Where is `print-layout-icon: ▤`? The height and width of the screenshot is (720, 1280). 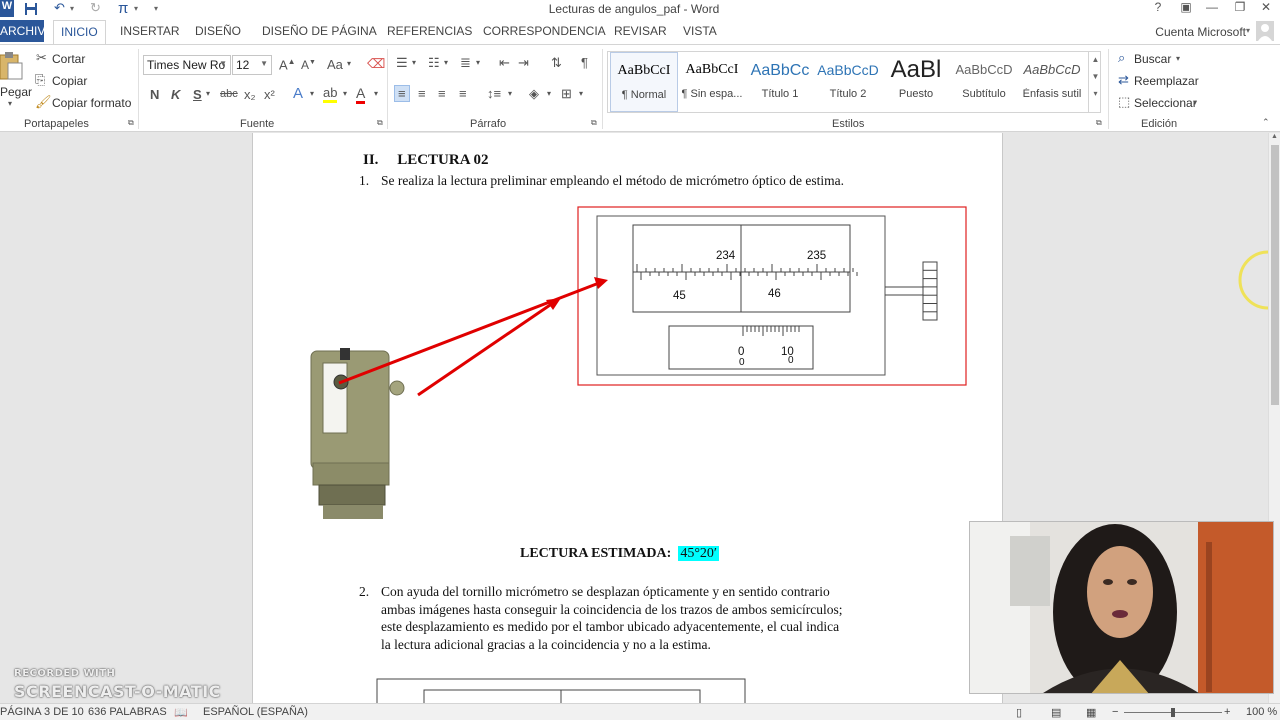 print-layout-icon: ▤ is located at coordinates (1056, 712).